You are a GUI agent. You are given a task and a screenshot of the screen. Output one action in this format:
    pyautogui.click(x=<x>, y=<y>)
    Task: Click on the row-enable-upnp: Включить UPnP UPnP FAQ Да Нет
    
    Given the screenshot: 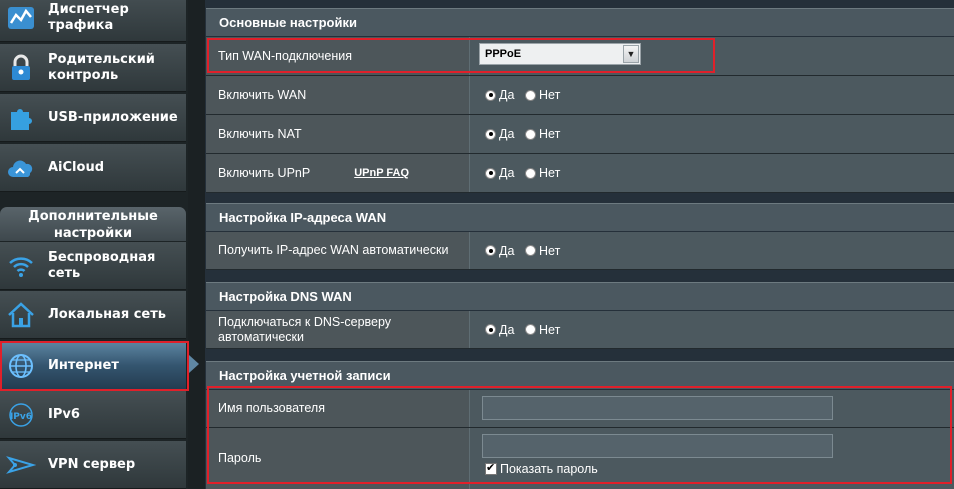 What is the action you would take?
    pyautogui.click(x=580, y=173)
    